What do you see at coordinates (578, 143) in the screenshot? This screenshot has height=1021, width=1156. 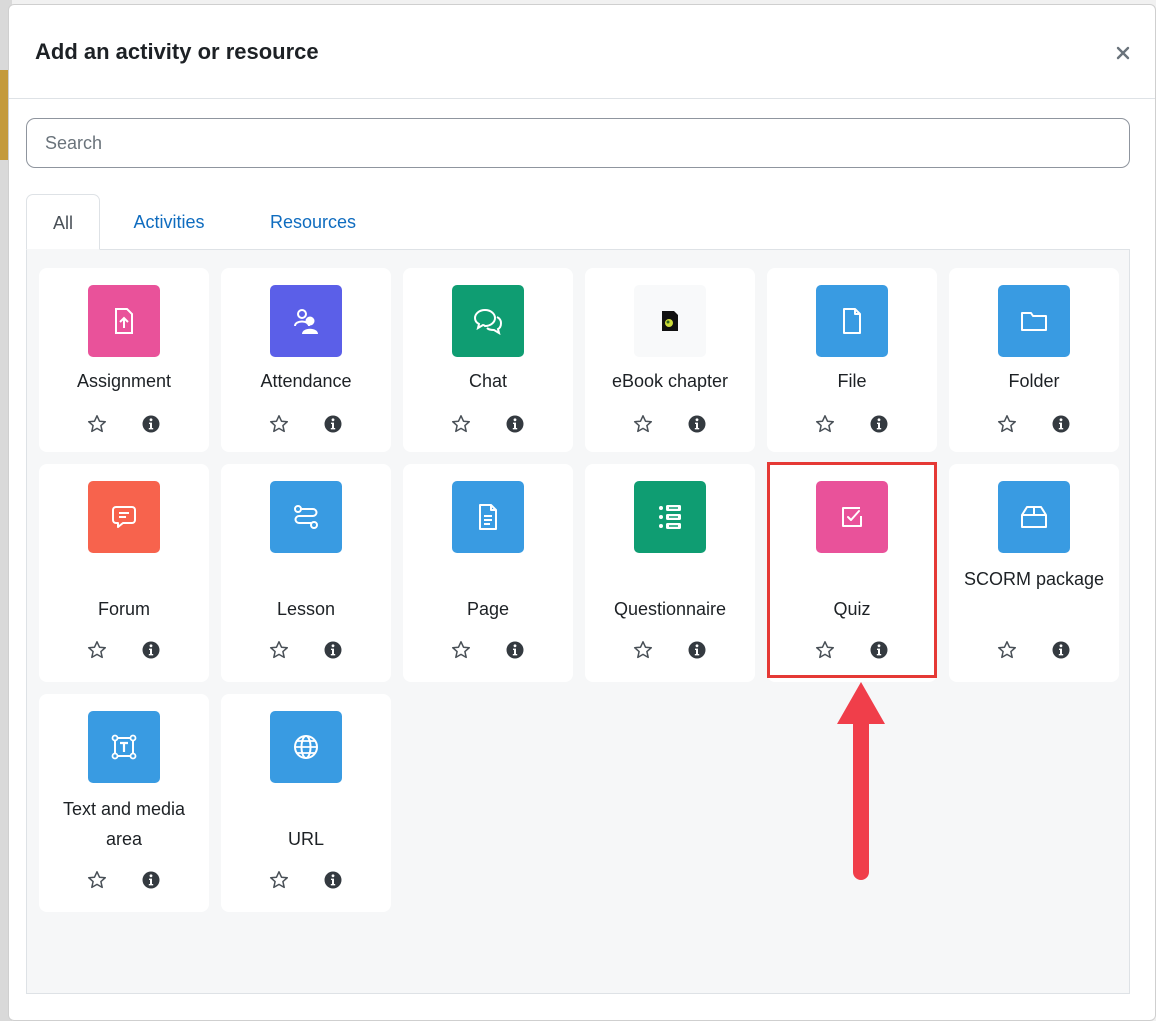 I see `search-input` at bounding box center [578, 143].